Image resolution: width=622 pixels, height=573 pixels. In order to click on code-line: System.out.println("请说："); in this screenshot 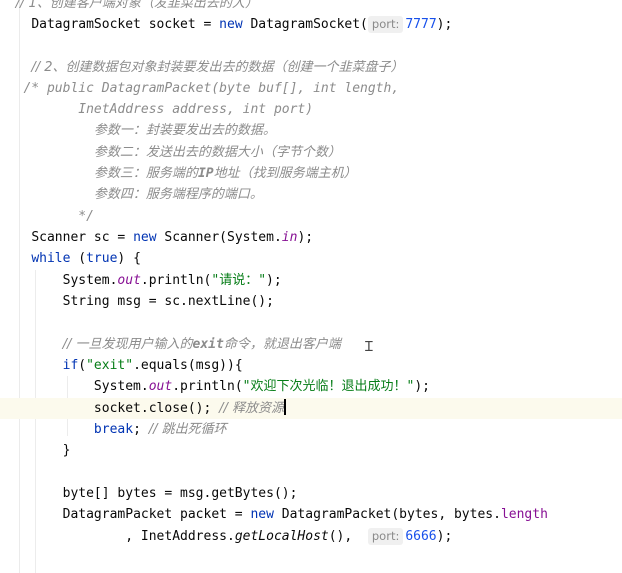, I will do `click(311, 280)`.